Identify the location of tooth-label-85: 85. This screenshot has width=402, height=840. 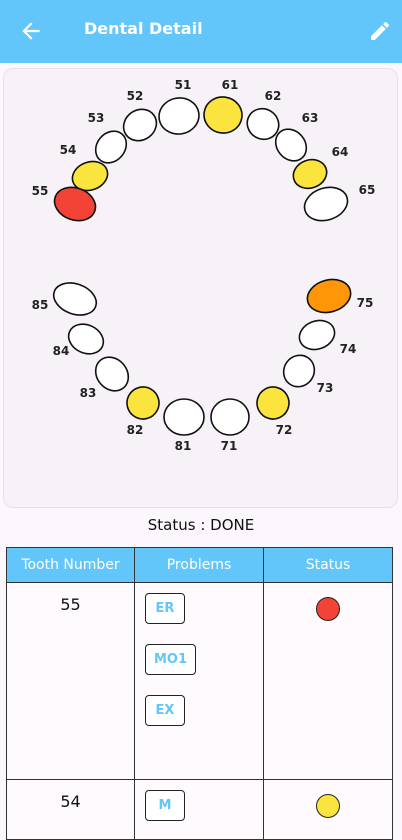
(40, 305).